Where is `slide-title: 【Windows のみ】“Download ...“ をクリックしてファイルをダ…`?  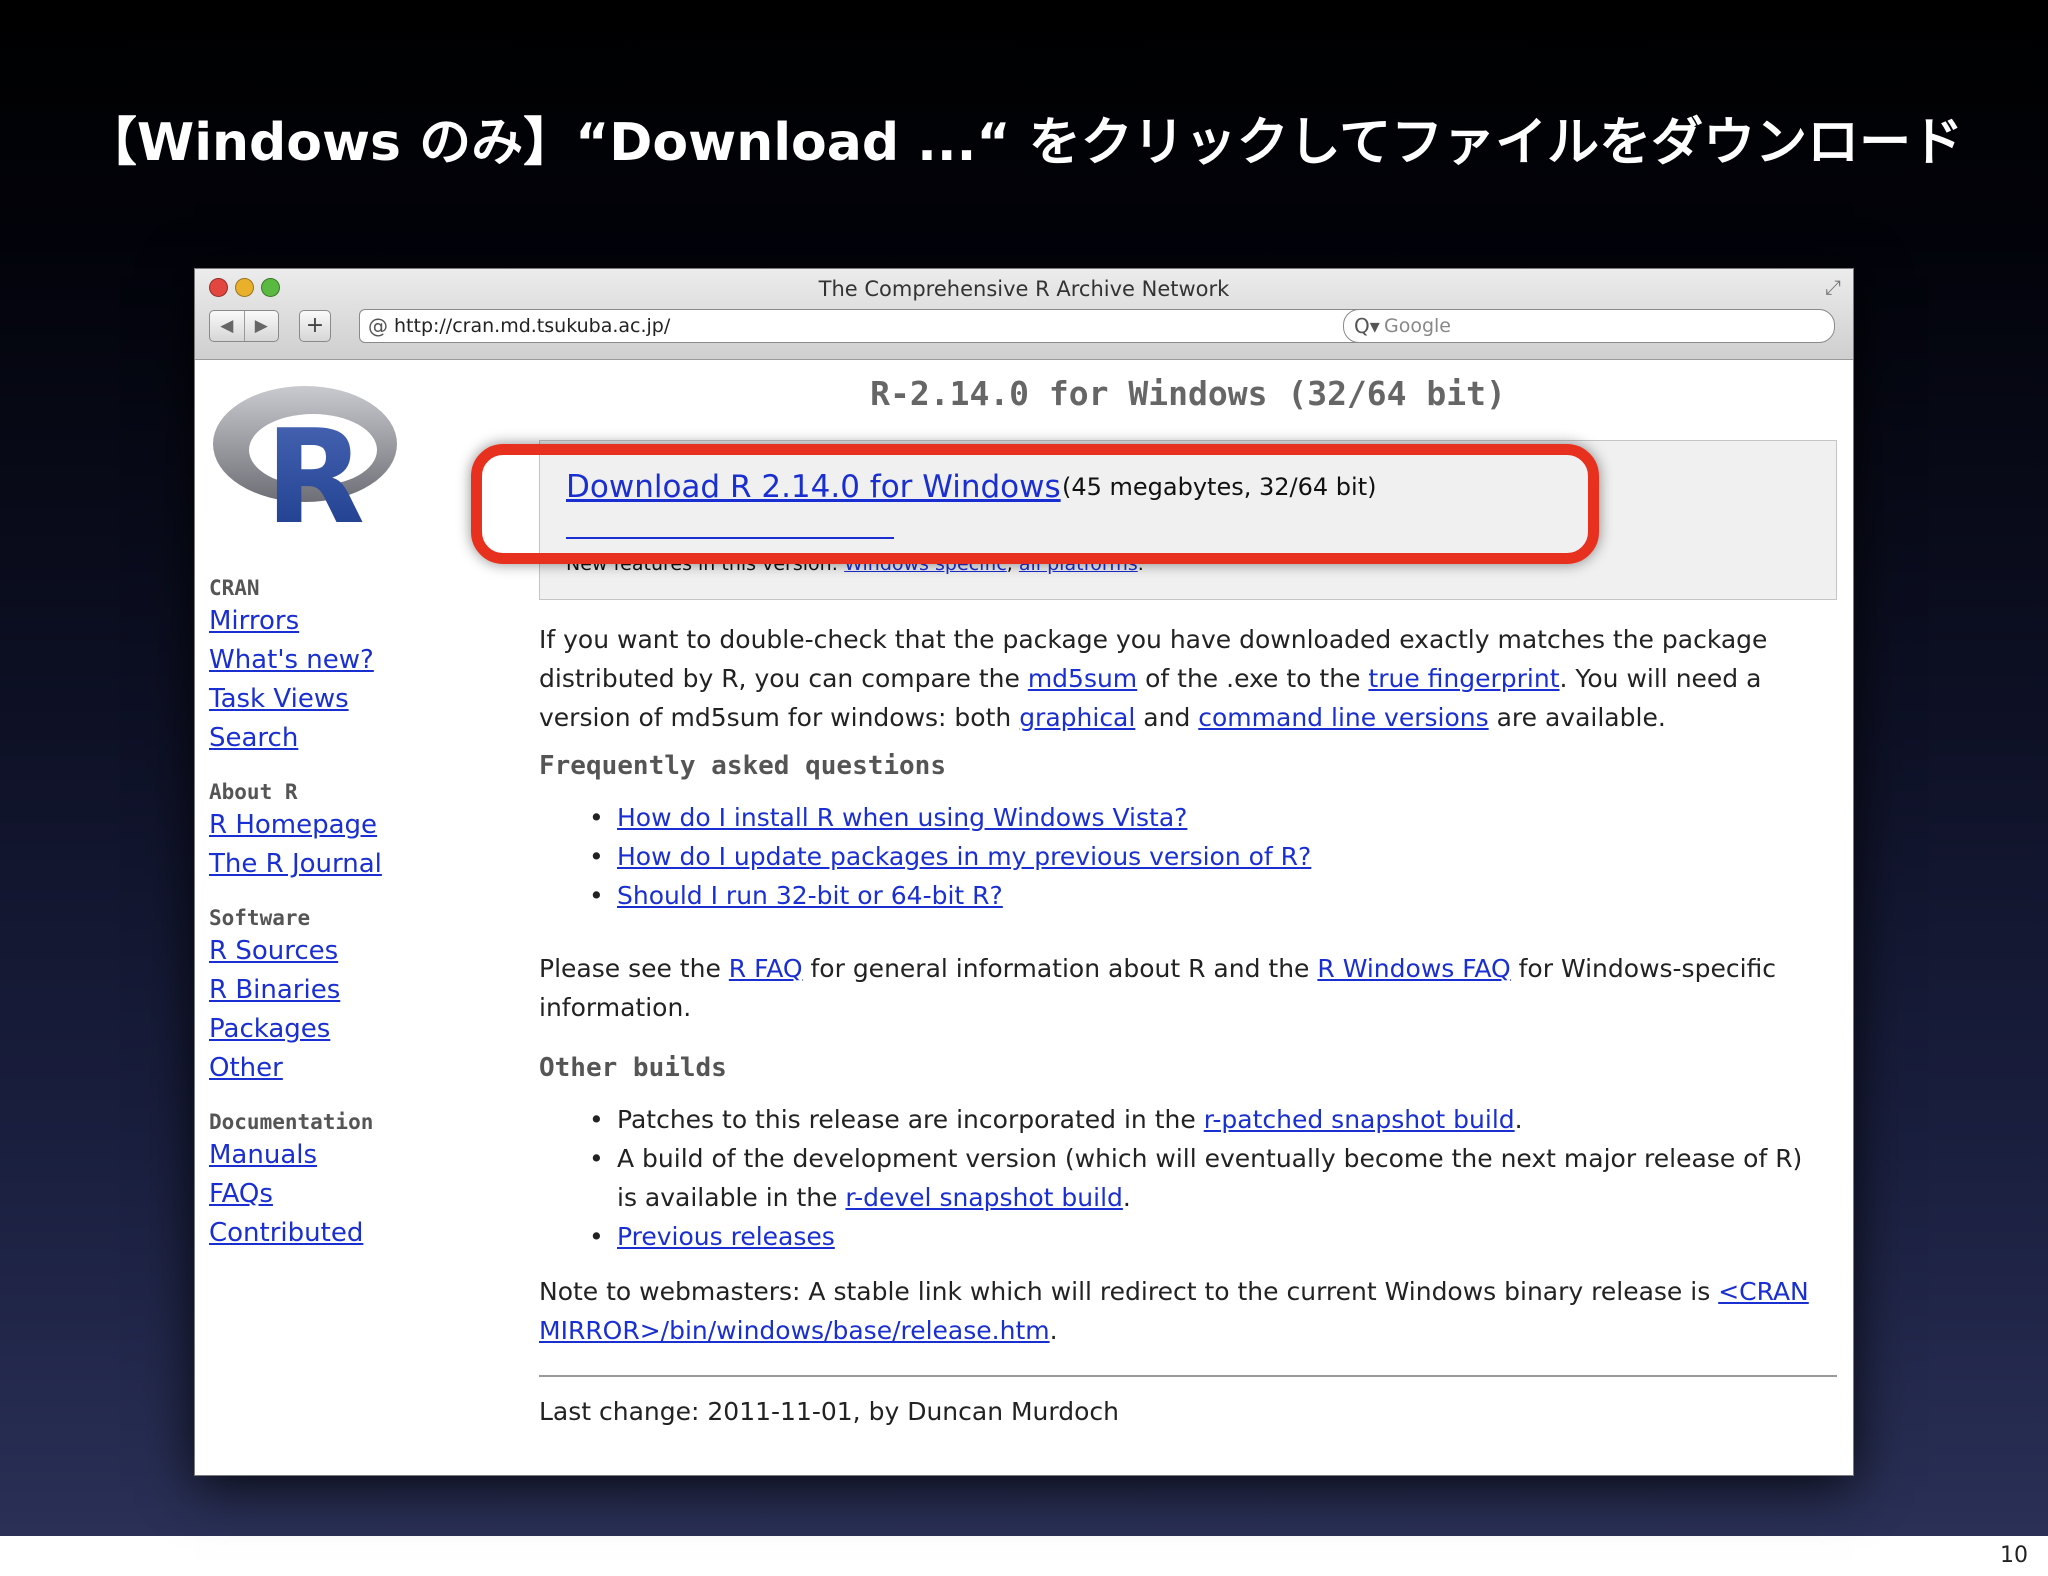 slide-title: 【Windows のみ】“Download ...“ をクリックしてファイルをダ… is located at coordinates (1024, 143).